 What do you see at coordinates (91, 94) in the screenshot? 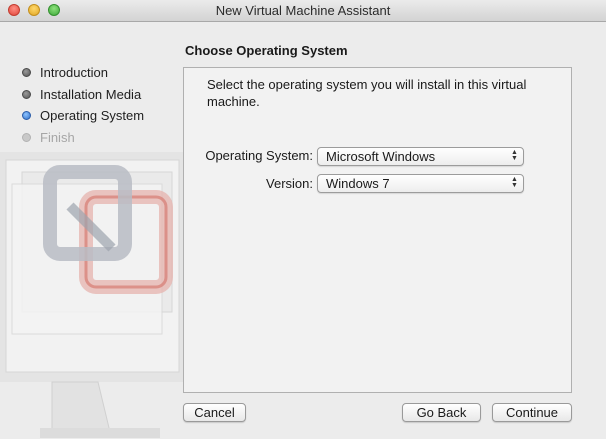
I see `step-label: Installation Media` at bounding box center [91, 94].